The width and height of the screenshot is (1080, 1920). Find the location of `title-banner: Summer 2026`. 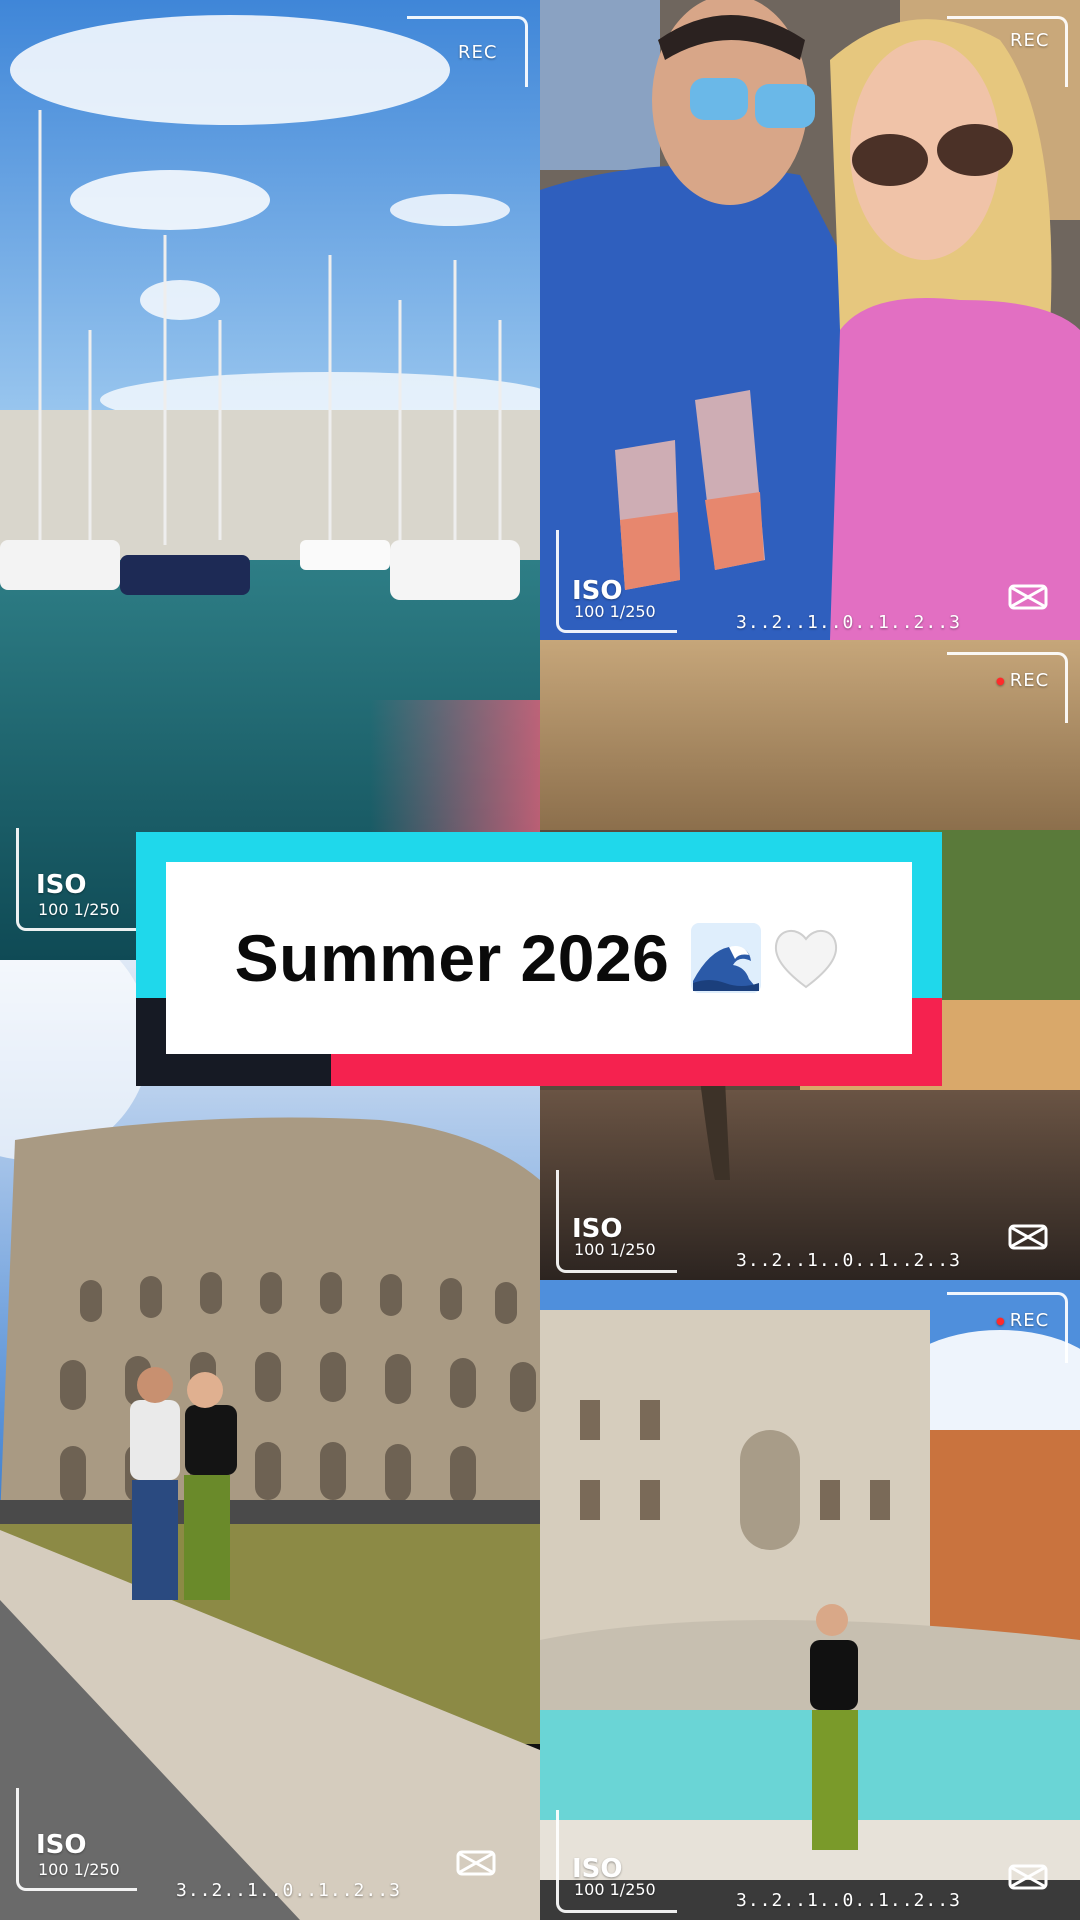

title-banner: Summer 2026 is located at coordinates (539, 959).